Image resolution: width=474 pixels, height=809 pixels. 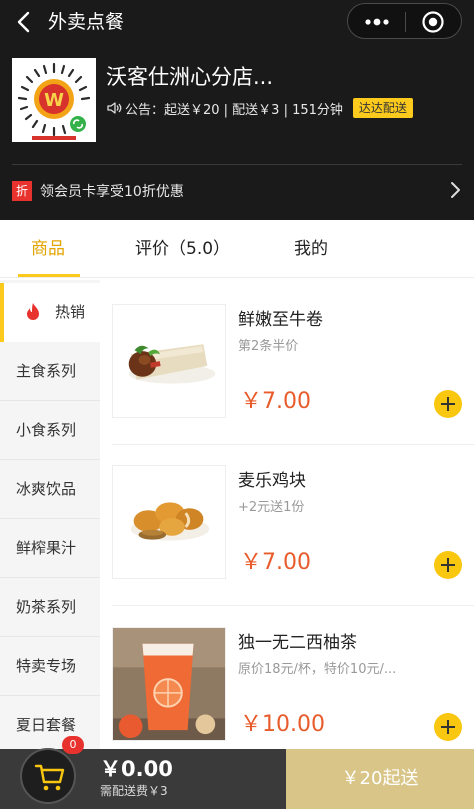 I want to click on sidebar-item-fresh-juice: 鲜榨果汁, so click(x=50, y=548).